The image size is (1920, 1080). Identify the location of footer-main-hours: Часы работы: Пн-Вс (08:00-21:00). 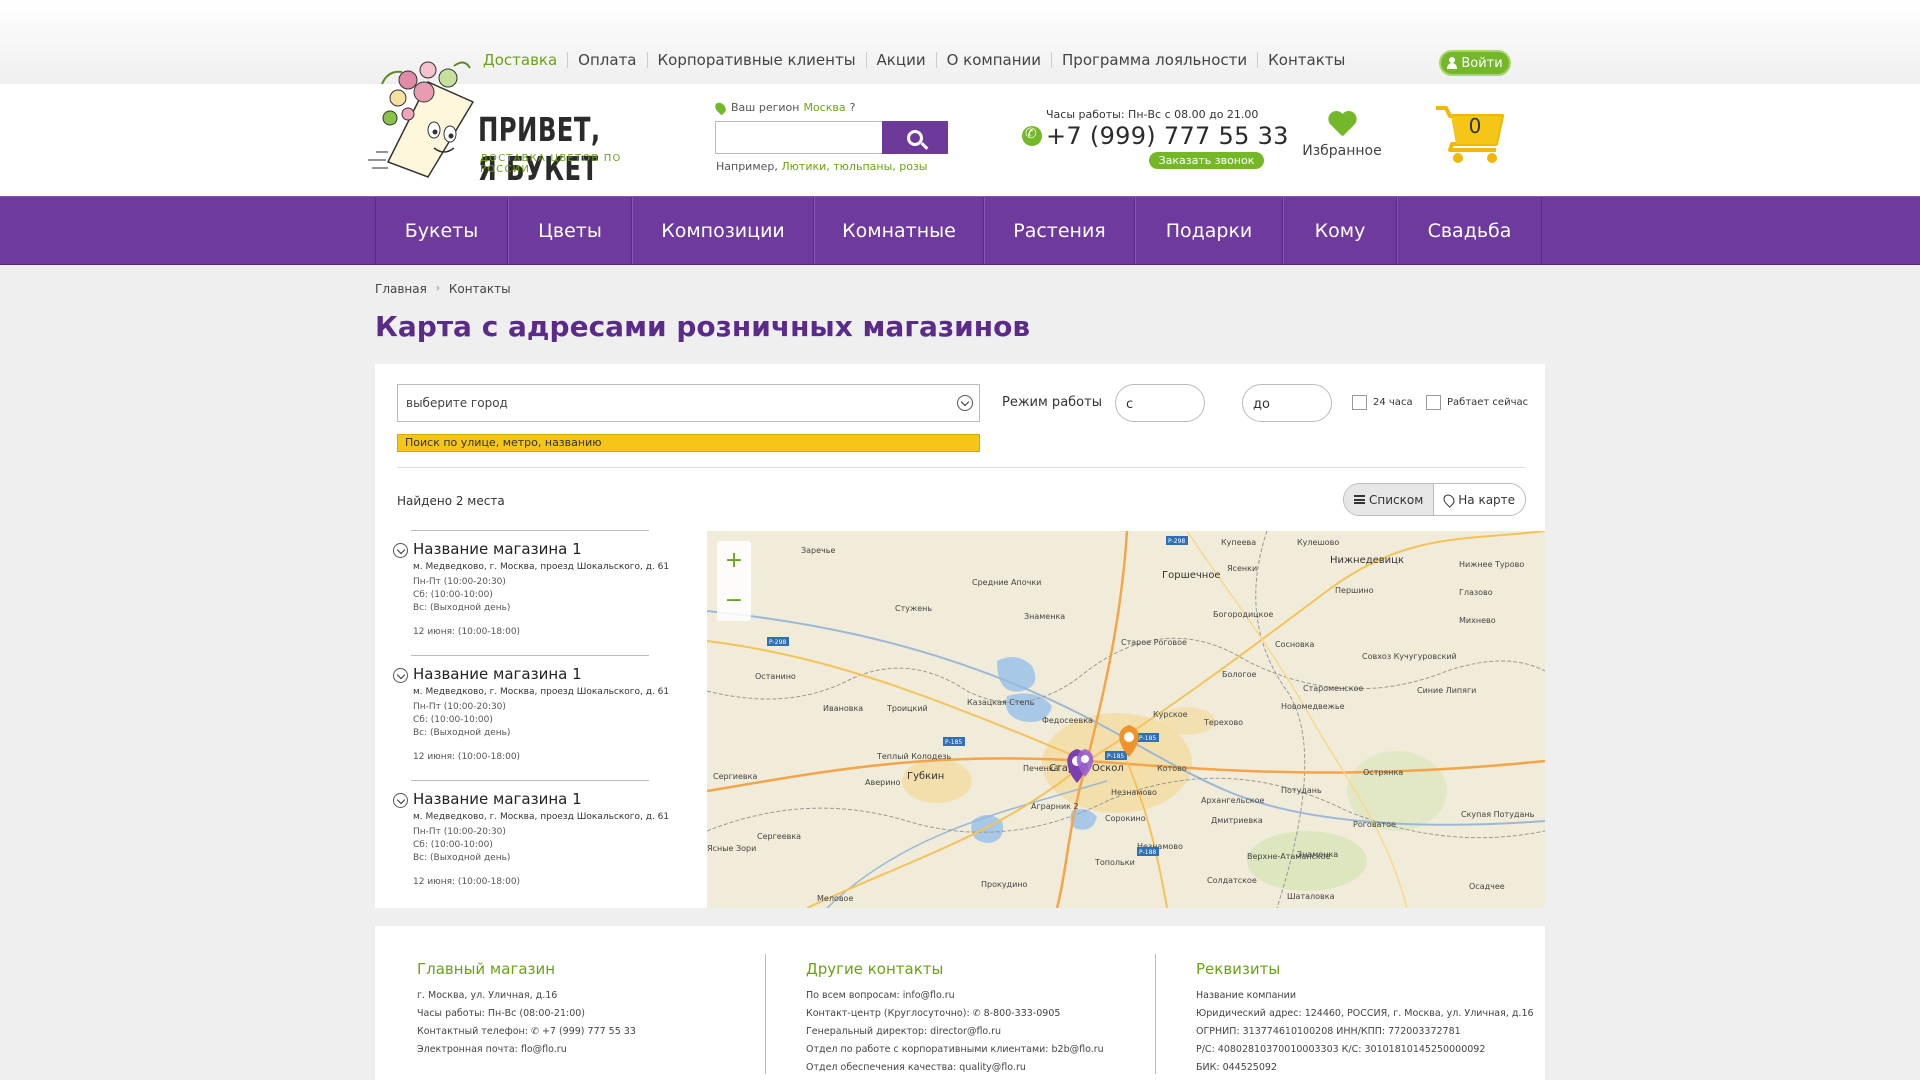
(501, 1013).